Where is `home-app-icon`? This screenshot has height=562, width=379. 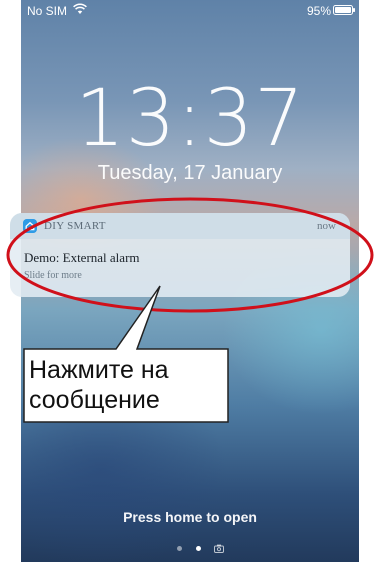 home-app-icon is located at coordinates (30, 226).